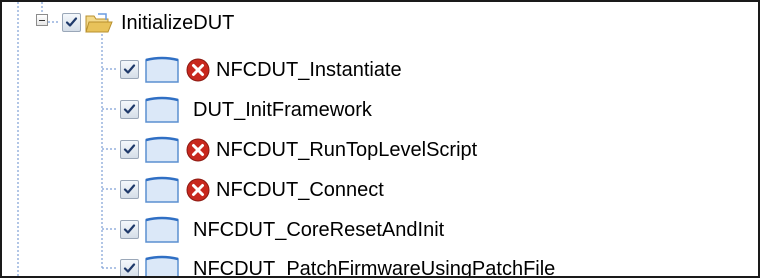 The image size is (760, 278). I want to click on tree-node-label: NFCDUT_Instantiate, so click(309, 70).